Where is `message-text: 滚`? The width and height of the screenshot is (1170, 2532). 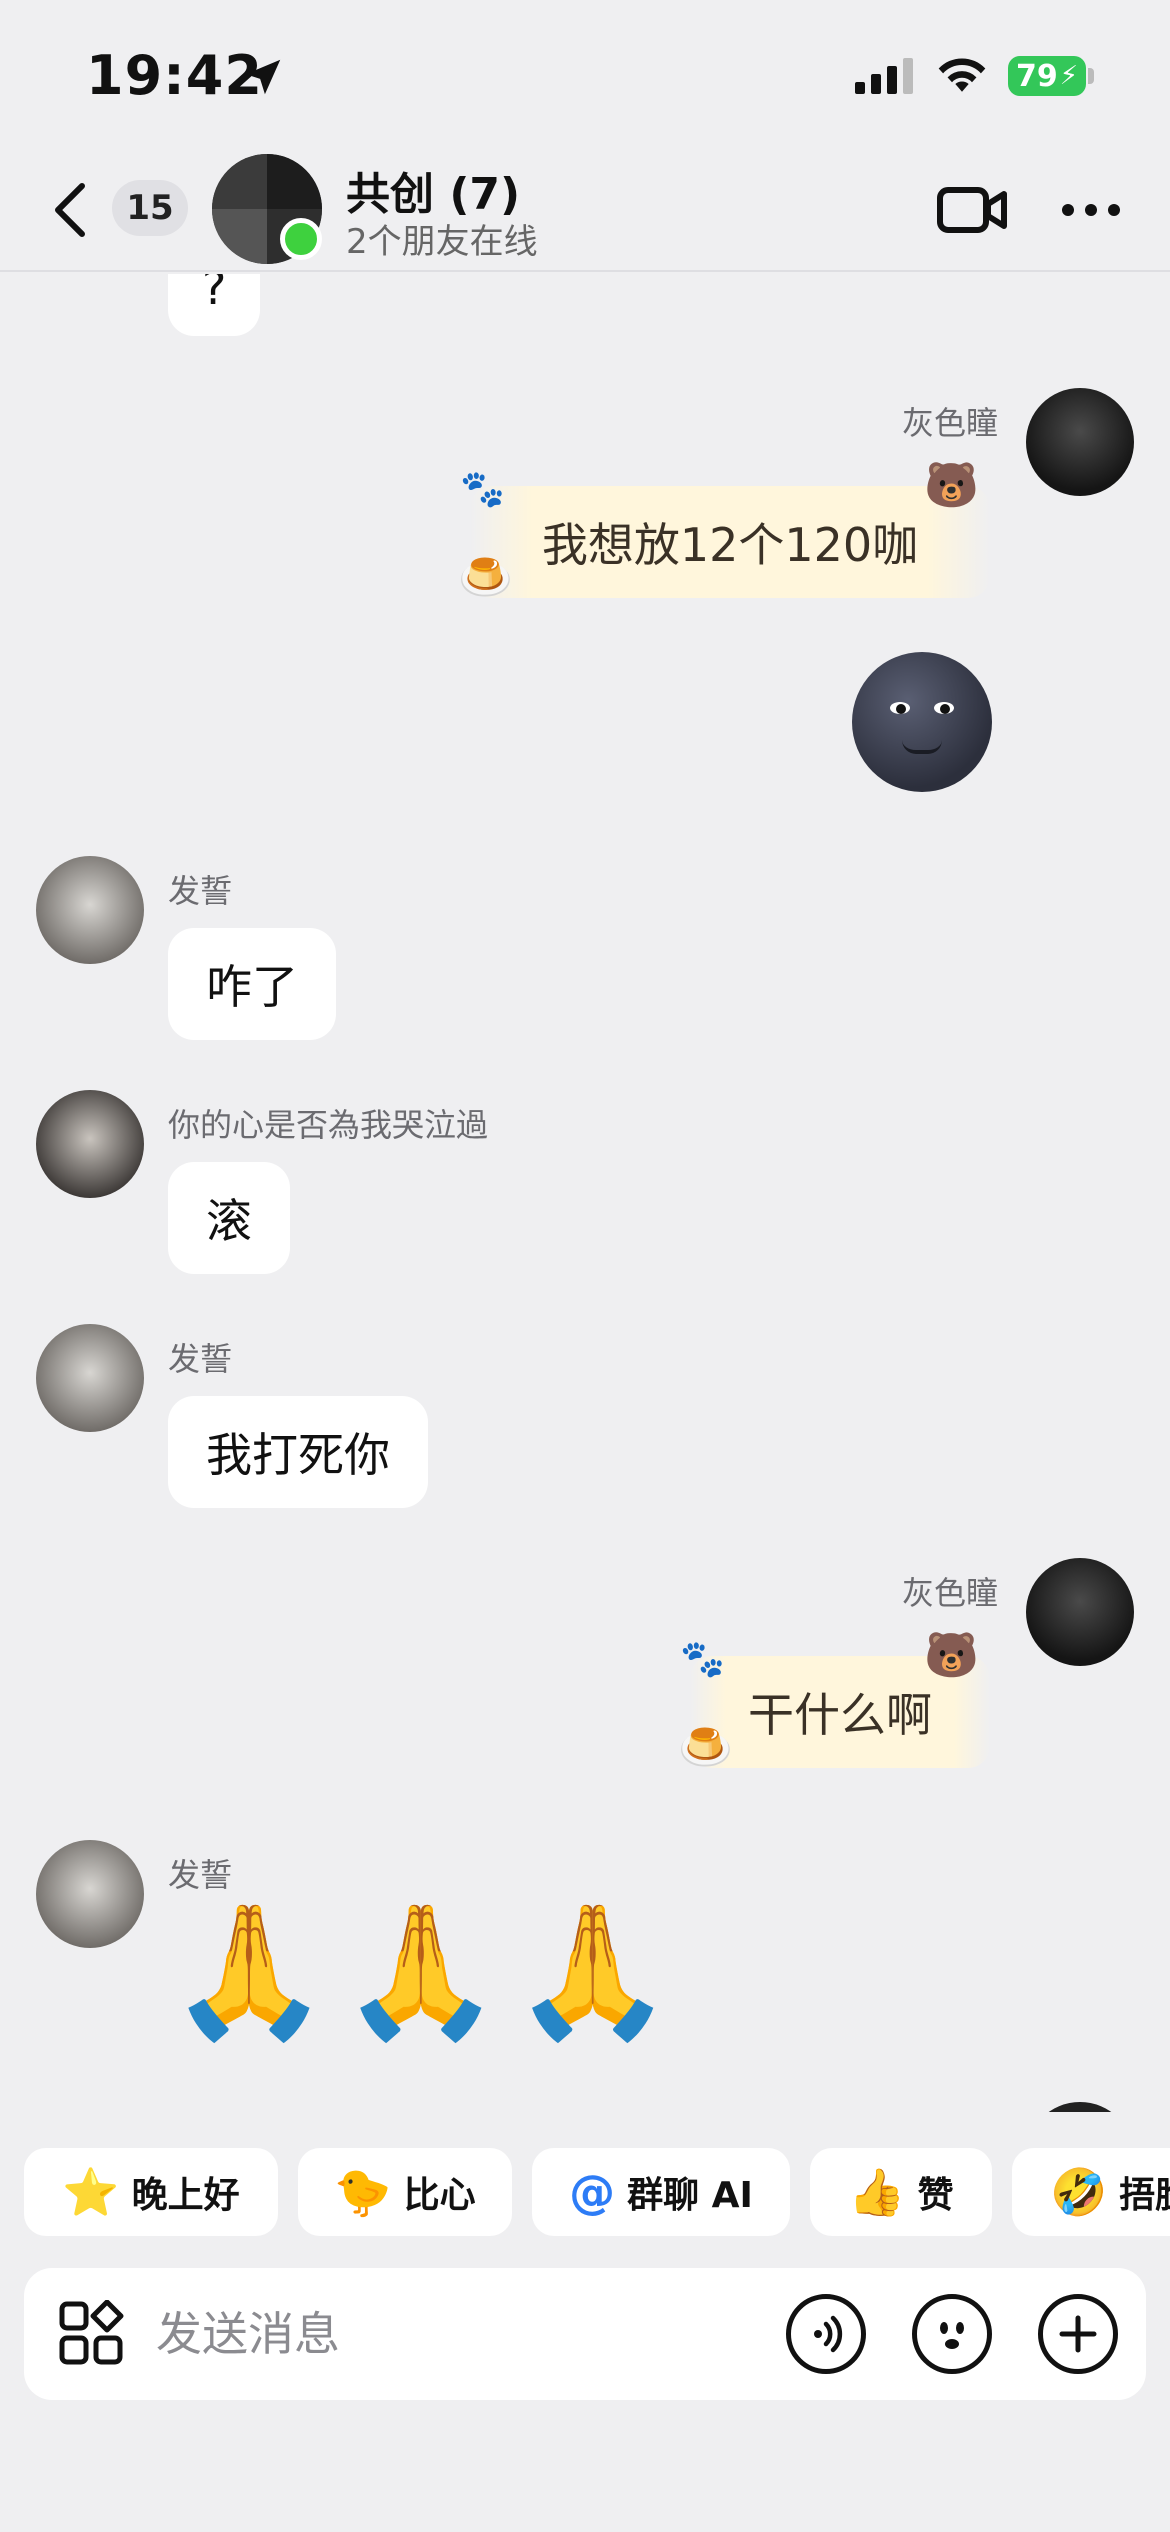
message-text: 滚 is located at coordinates (229, 1221).